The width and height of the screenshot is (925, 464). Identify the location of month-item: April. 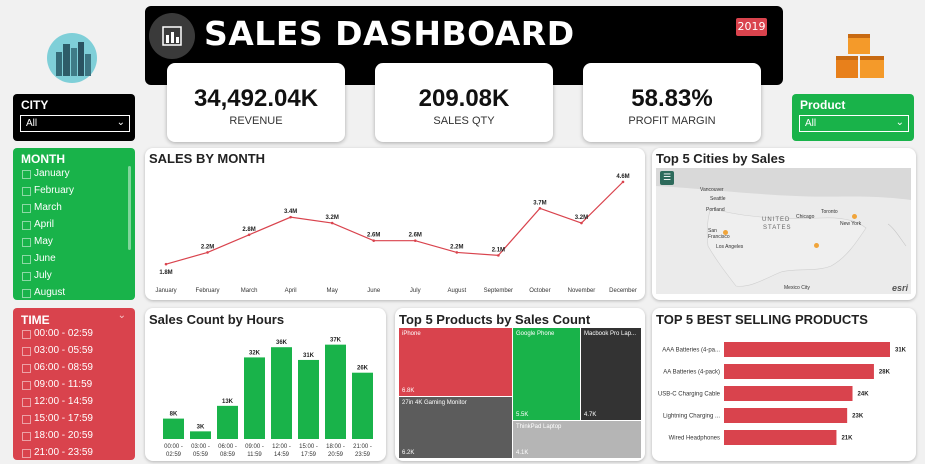
(70, 224).